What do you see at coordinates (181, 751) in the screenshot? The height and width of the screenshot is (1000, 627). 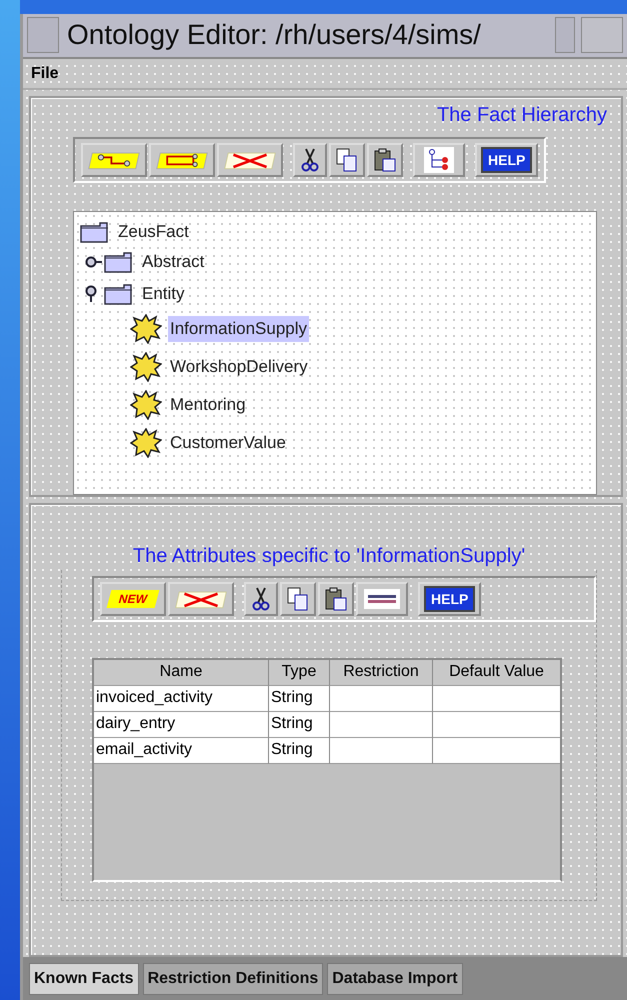 I see `table-cell: email_activity` at bounding box center [181, 751].